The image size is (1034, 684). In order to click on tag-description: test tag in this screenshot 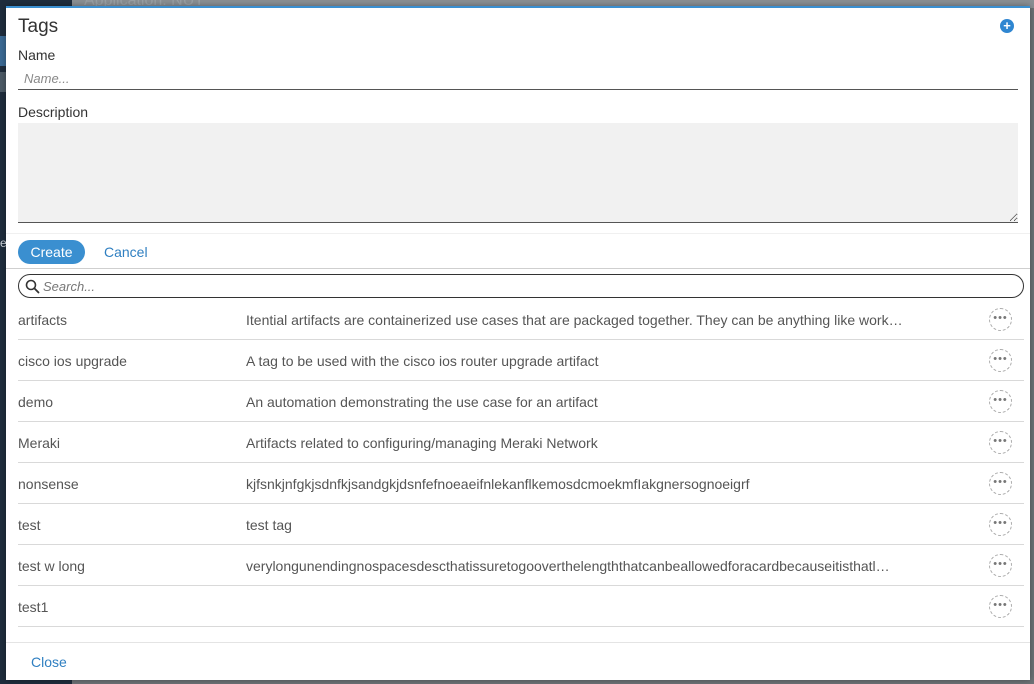, I will do `click(269, 525)`.